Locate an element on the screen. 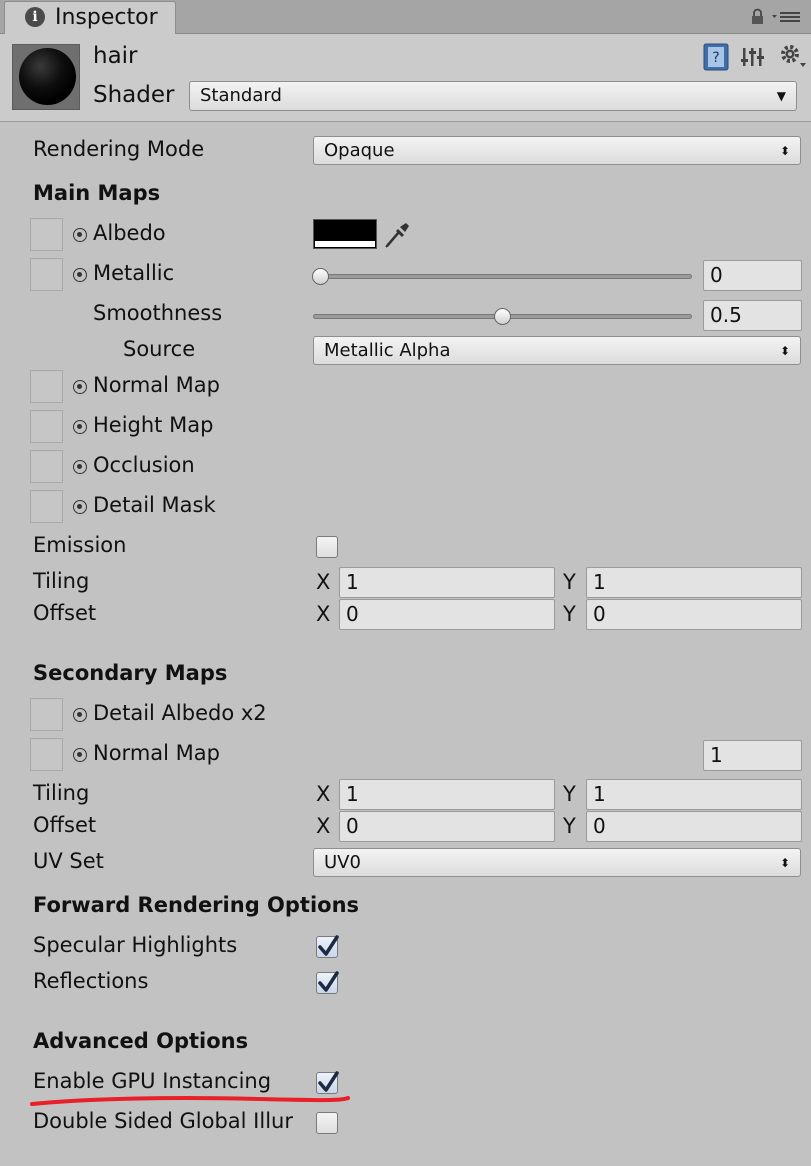 The width and height of the screenshot is (811, 1166). reflections-checkbox is located at coordinates (327, 982).